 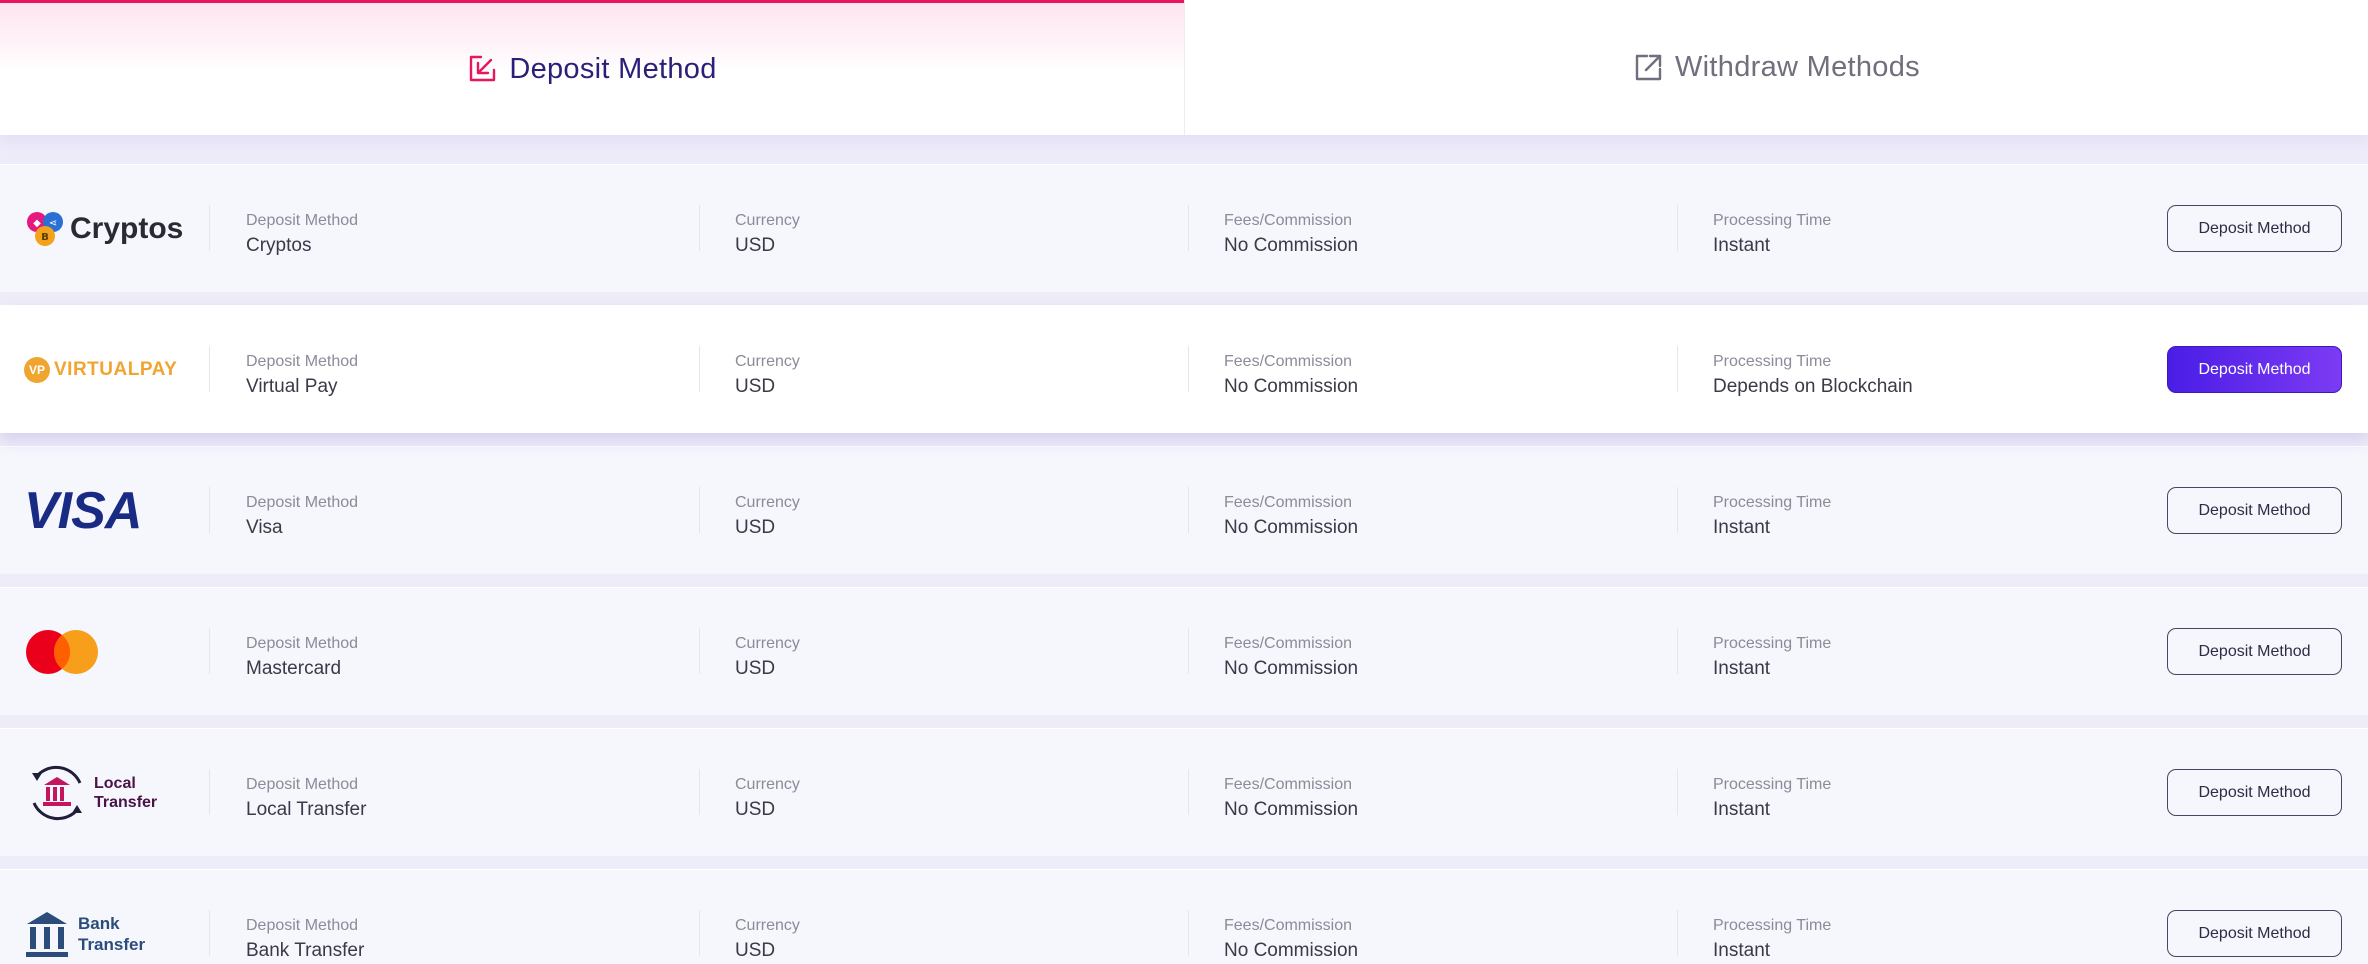 I want to click on bank-transfer-logo-text: Bank Transfer, so click(x=111, y=934).